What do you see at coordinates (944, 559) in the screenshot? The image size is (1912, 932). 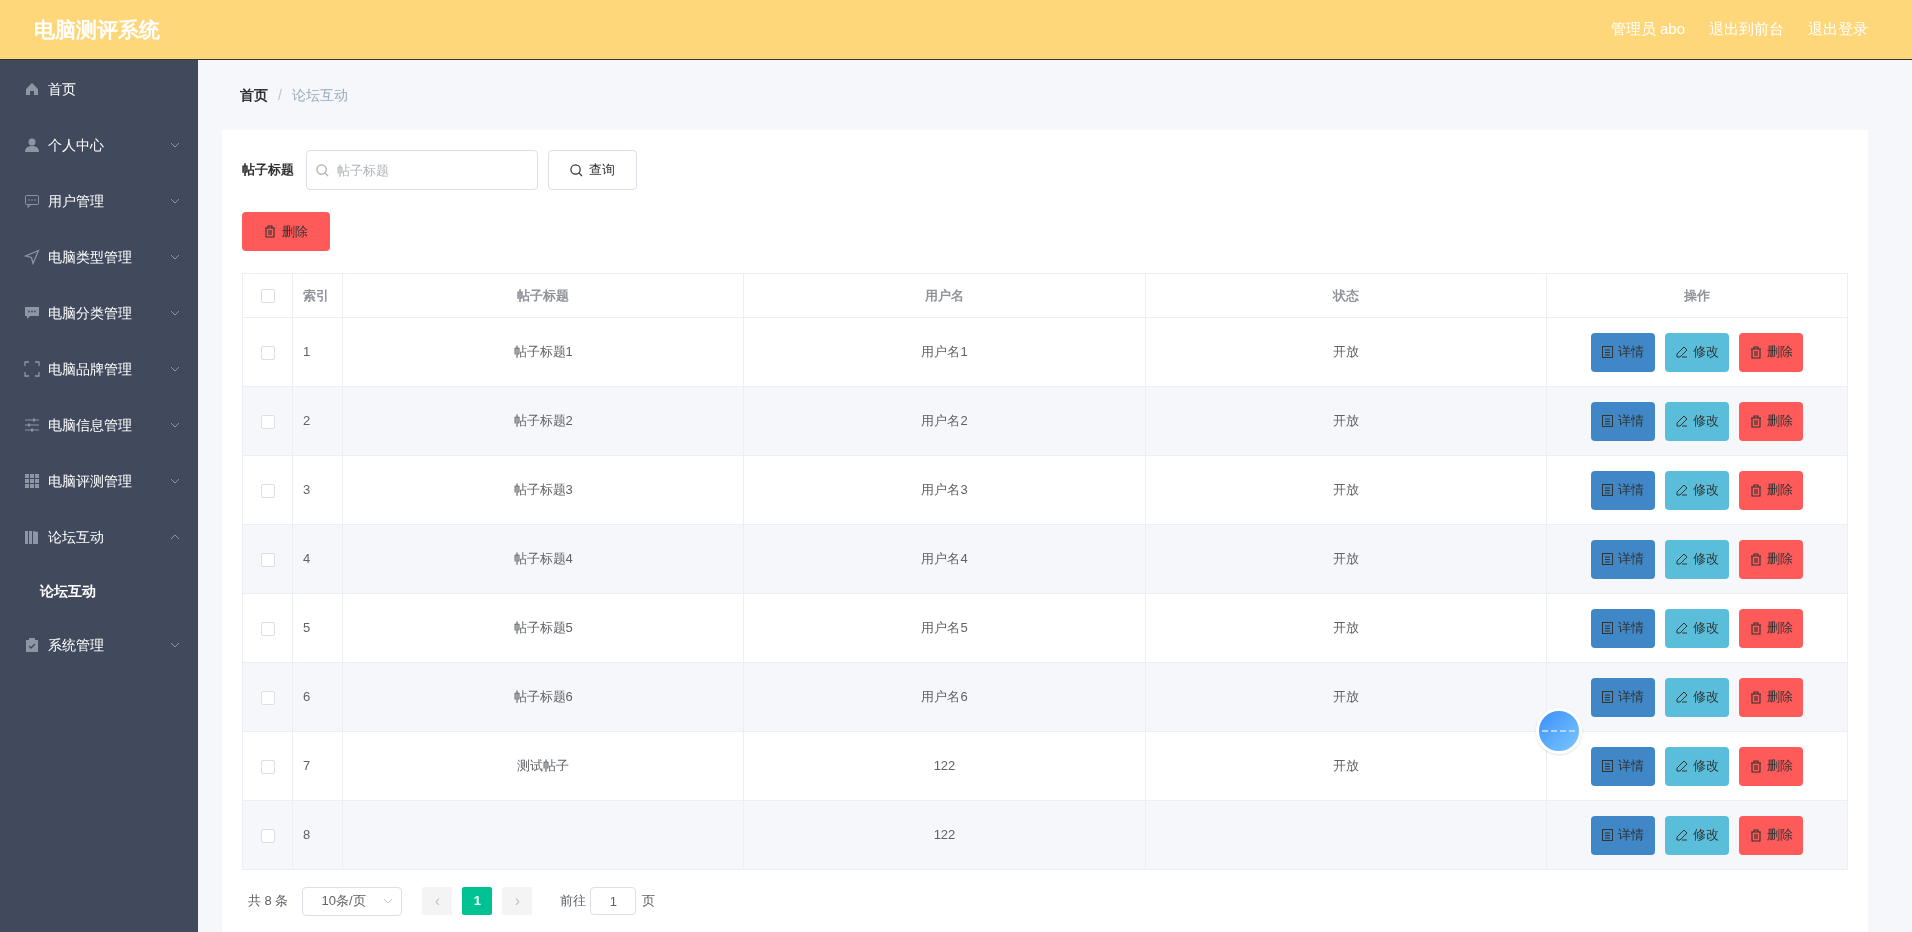 I see `table-cell: 用户名4` at bounding box center [944, 559].